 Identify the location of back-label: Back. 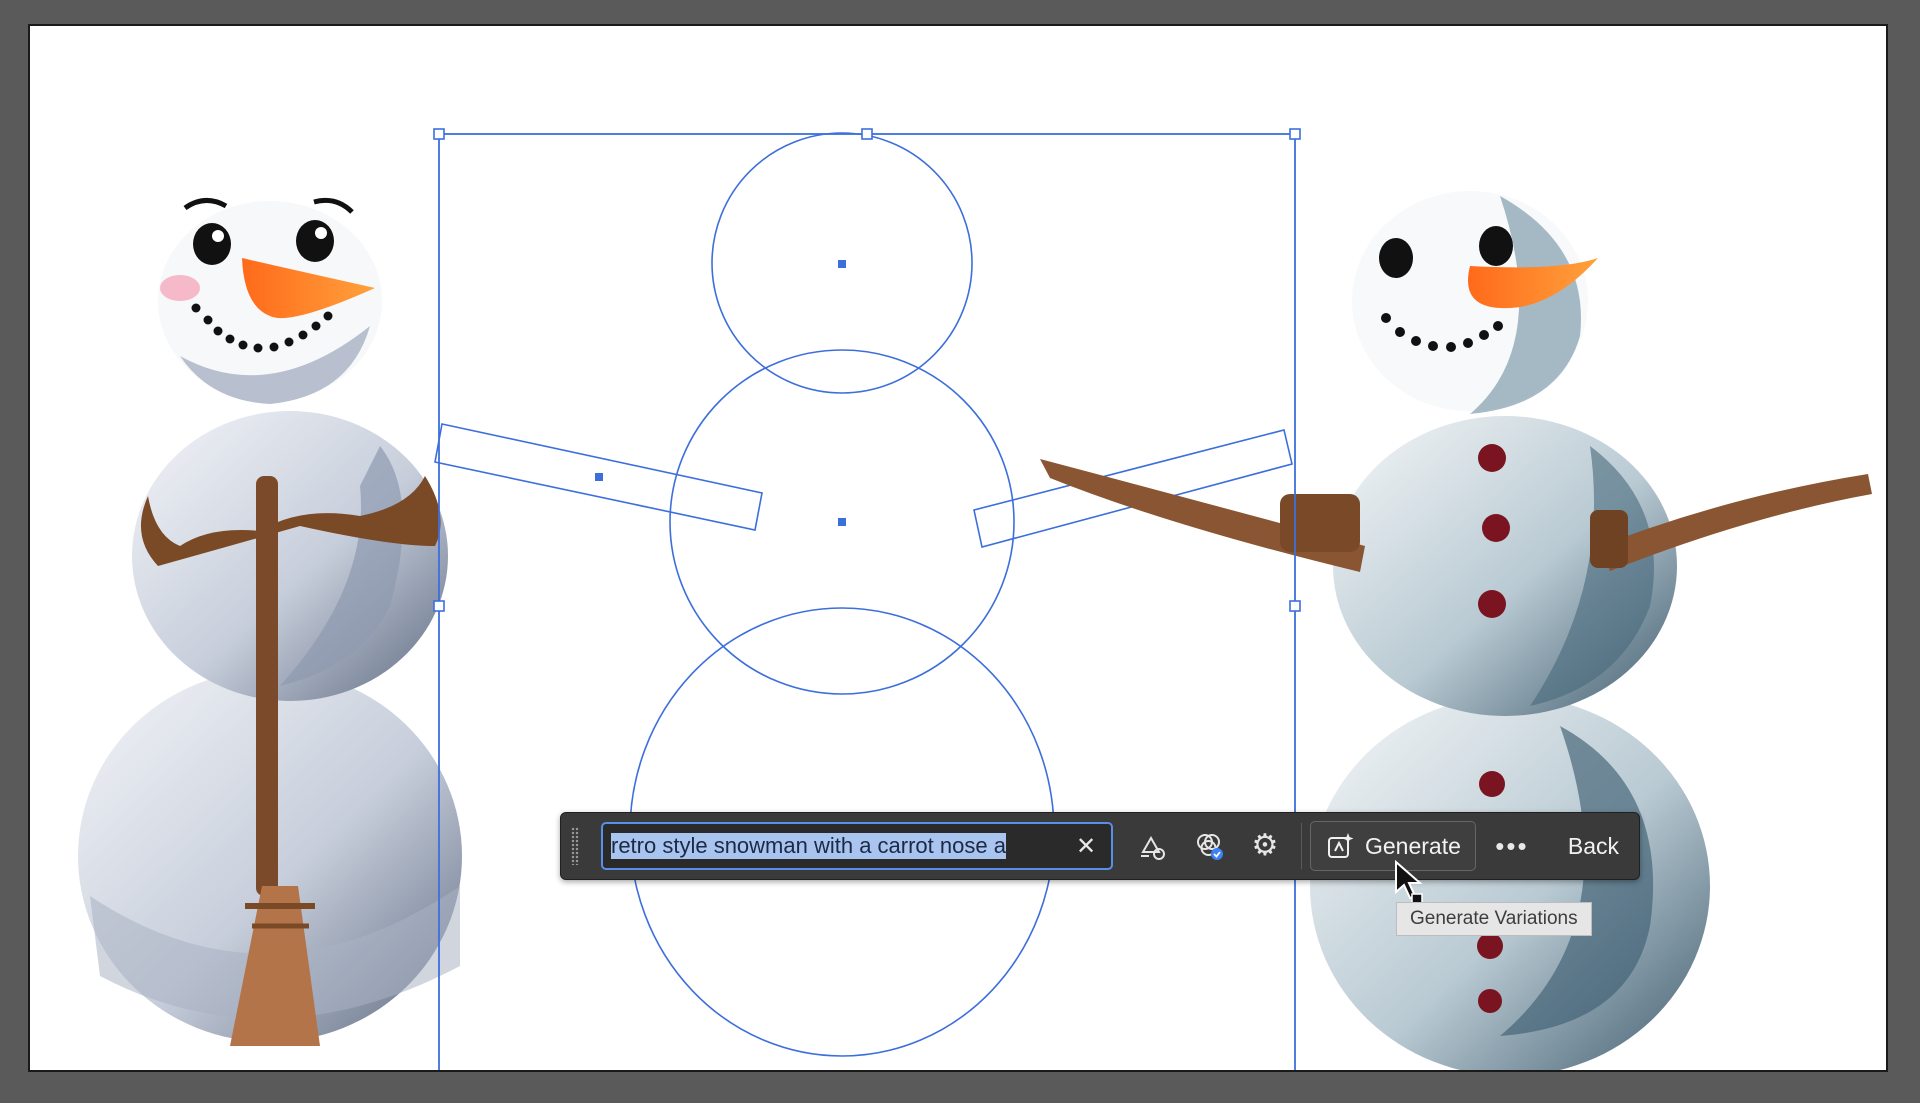
(1593, 845).